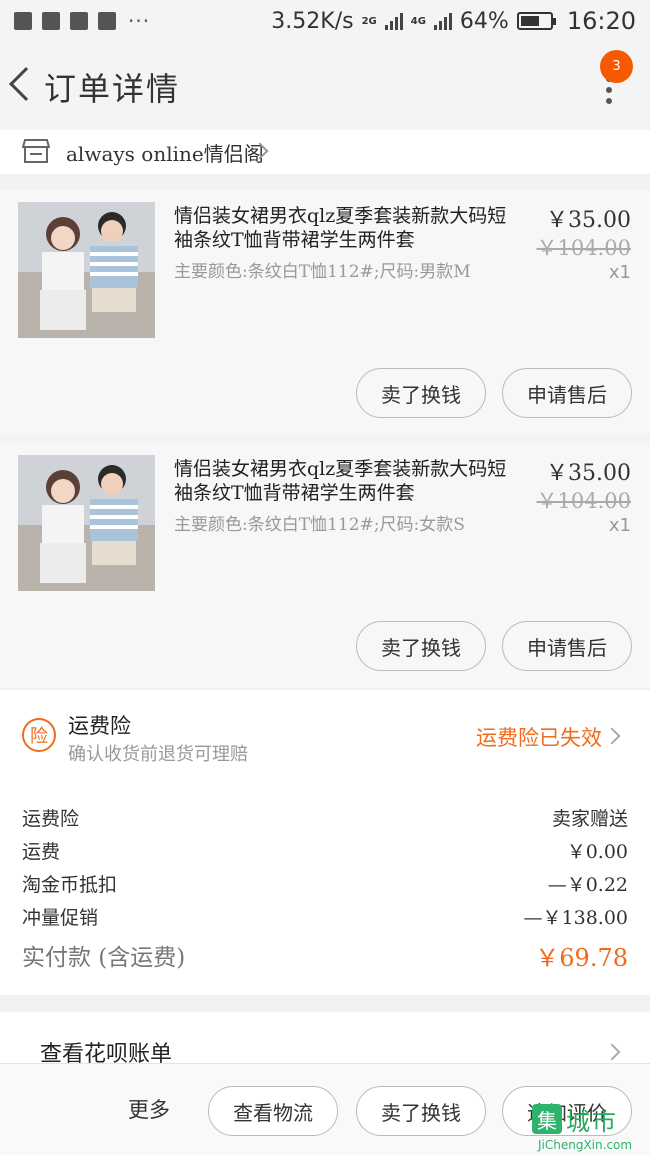 Image resolution: width=650 pixels, height=1155 pixels. I want to click on site-watermark: 集 城市 JiChengXin.com, so click(589, 1129).